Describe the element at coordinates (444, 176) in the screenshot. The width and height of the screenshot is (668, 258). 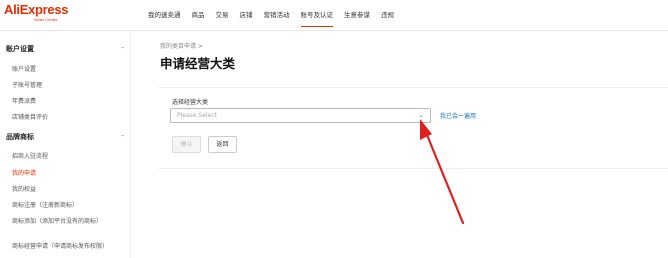
I see `arrow-shaft` at that location.